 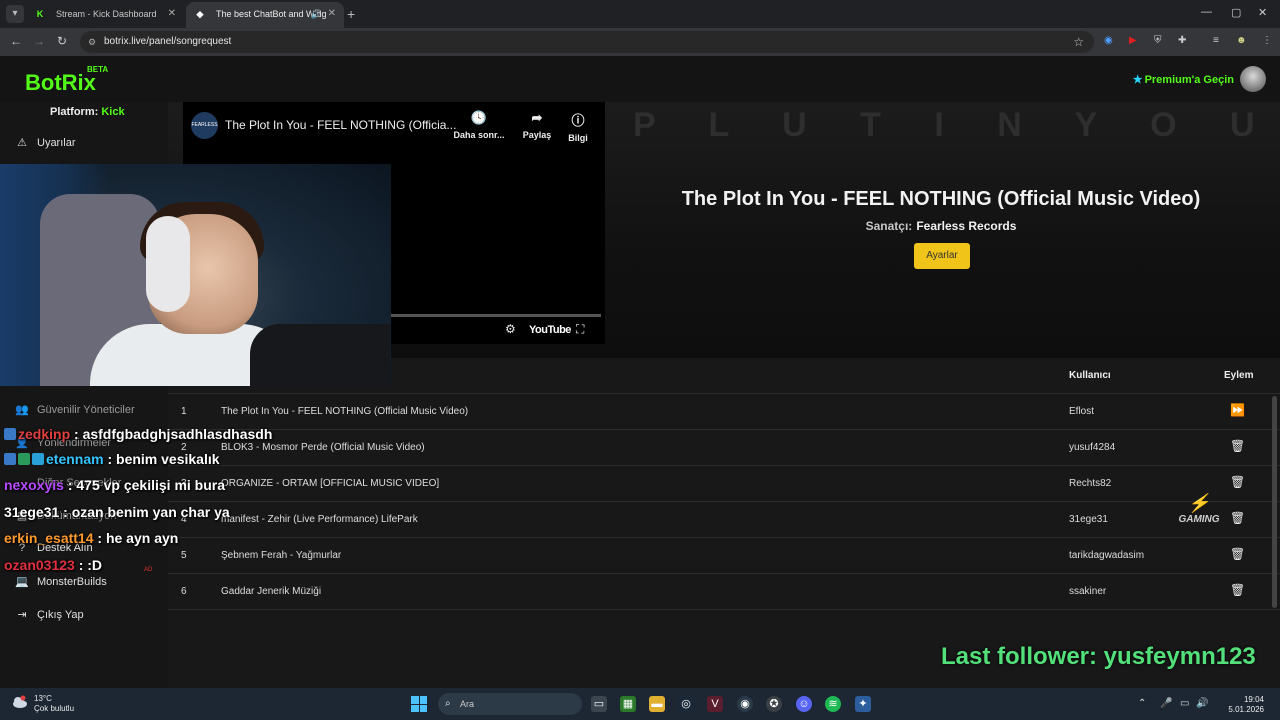 I want to click on now-playing-artist: Sanatçı: Fearless Records, so click(x=941, y=226).